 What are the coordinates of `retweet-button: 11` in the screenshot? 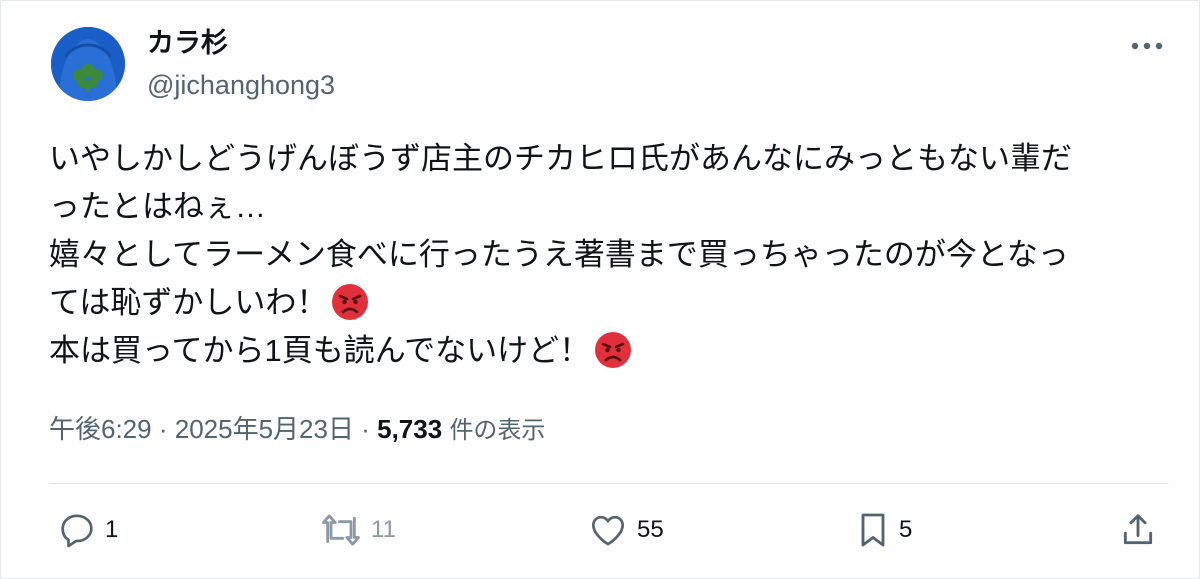 It's located at (357, 530).